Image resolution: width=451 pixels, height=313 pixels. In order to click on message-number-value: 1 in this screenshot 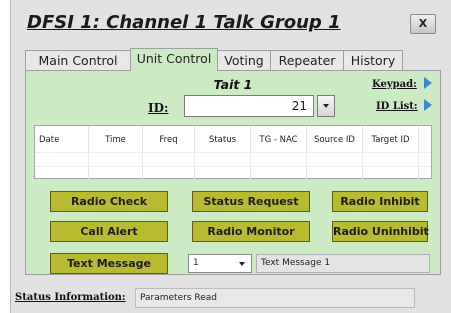, I will do `click(196, 263)`.